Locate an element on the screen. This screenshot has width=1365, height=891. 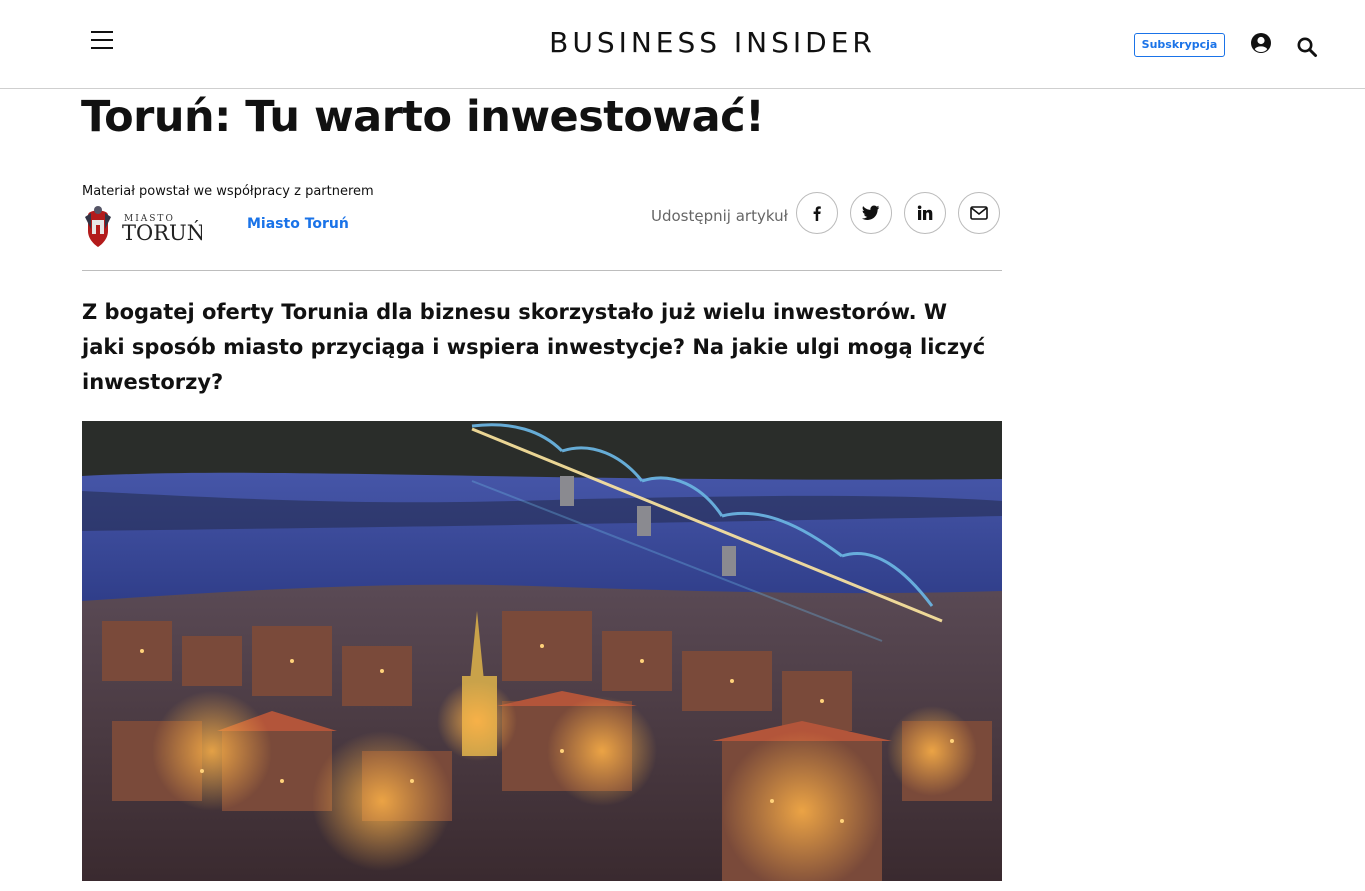
share-email-button is located at coordinates (979, 213).